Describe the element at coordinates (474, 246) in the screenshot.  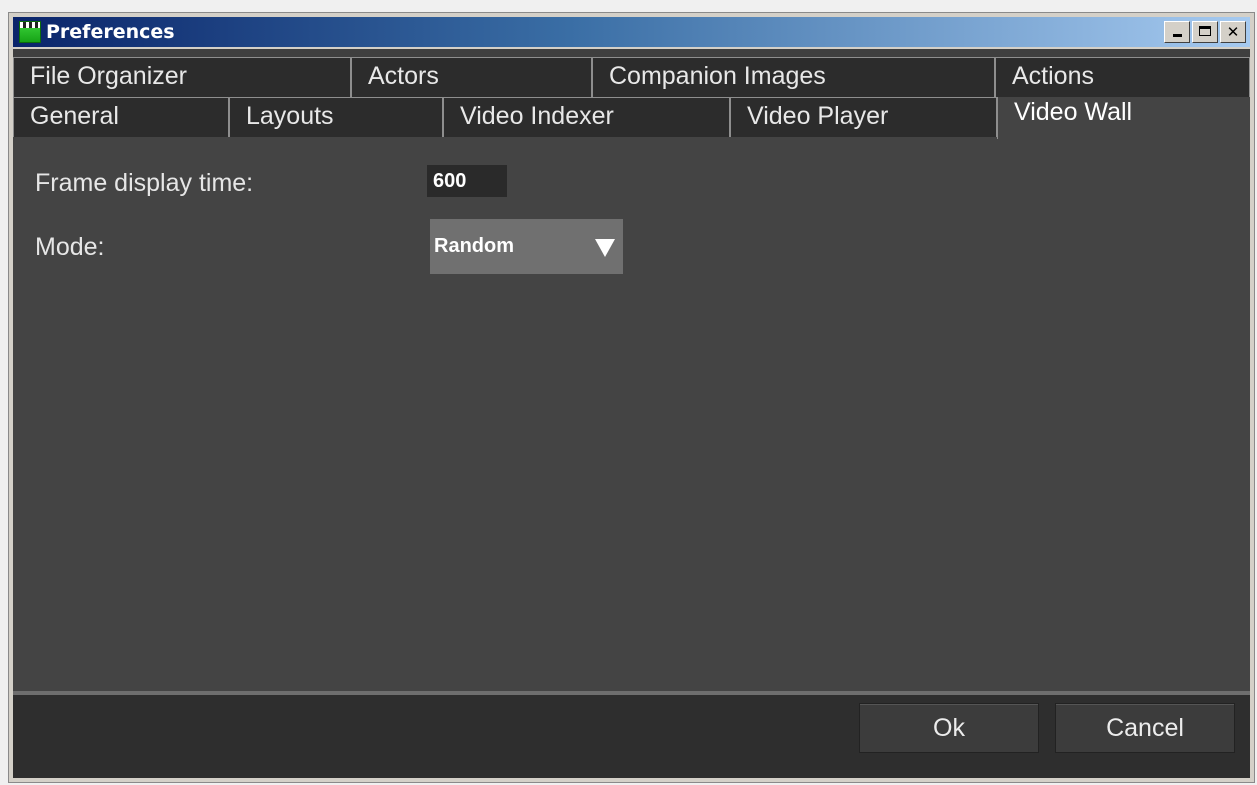
I see `mode-selected-value: Random` at that location.